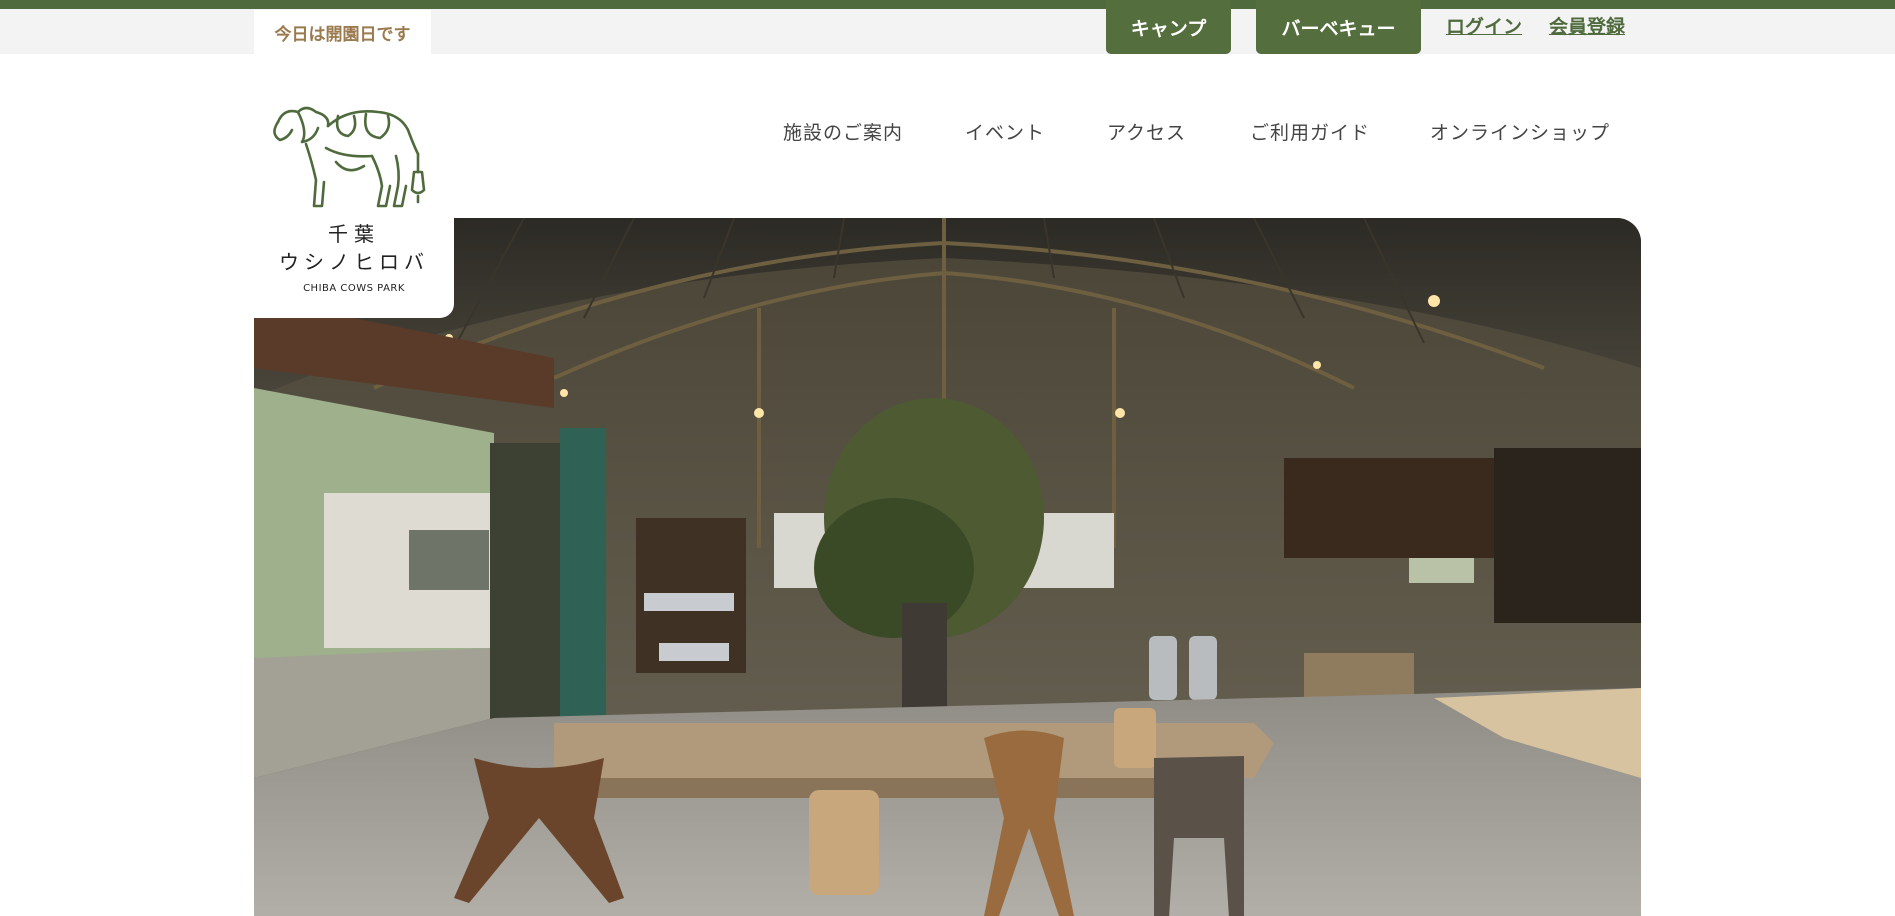 This screenshot has width=1895, height=916. I want to click on bbq-button: バーベキュー, so click(1338, 27).